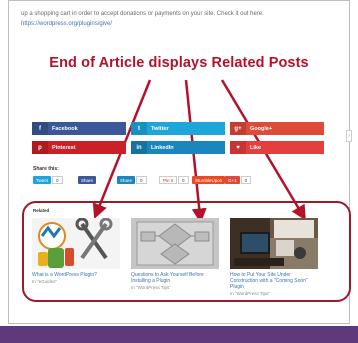 Image resolution: width=358 pixels, height=343 pixels. What do you see at coordinates (79, 128) in the screenshot?
I see `facebook-share-button: f Facebook` at bounding box center [79, 128].